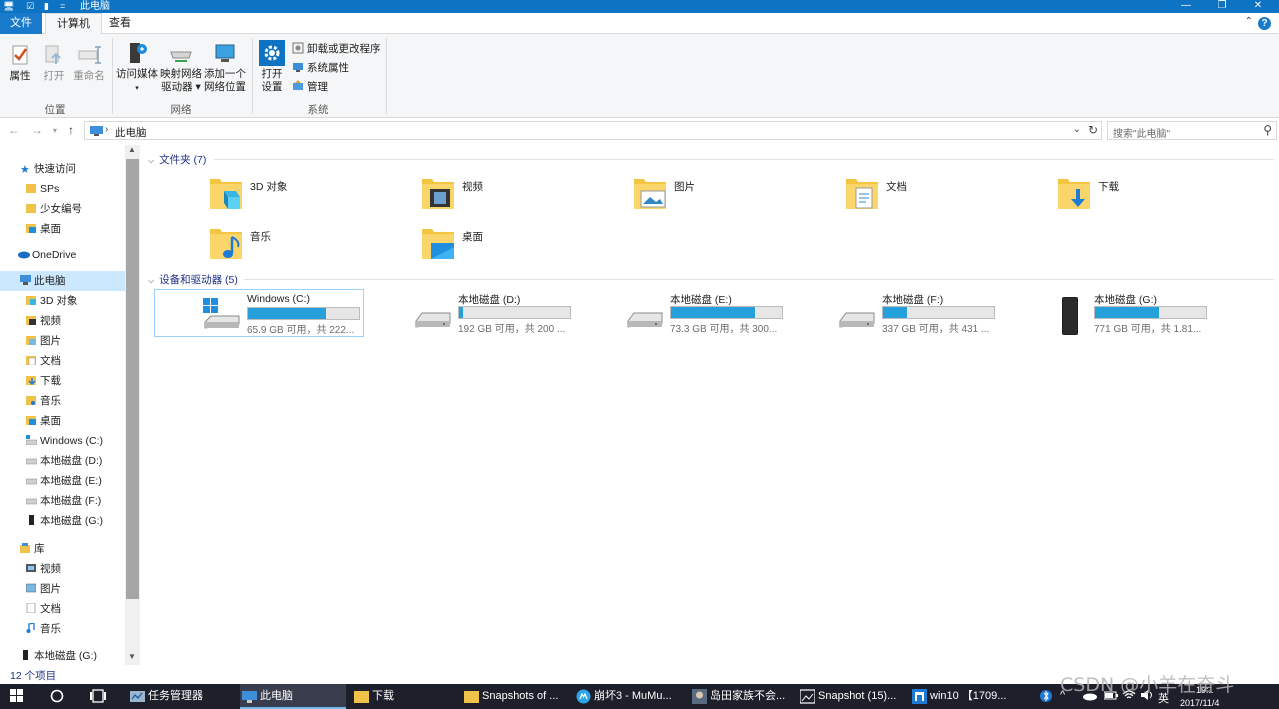 The height and width of the screenshot is (709, 1279). I want to click on back-arrow-icon: ←, so click(14, 130).